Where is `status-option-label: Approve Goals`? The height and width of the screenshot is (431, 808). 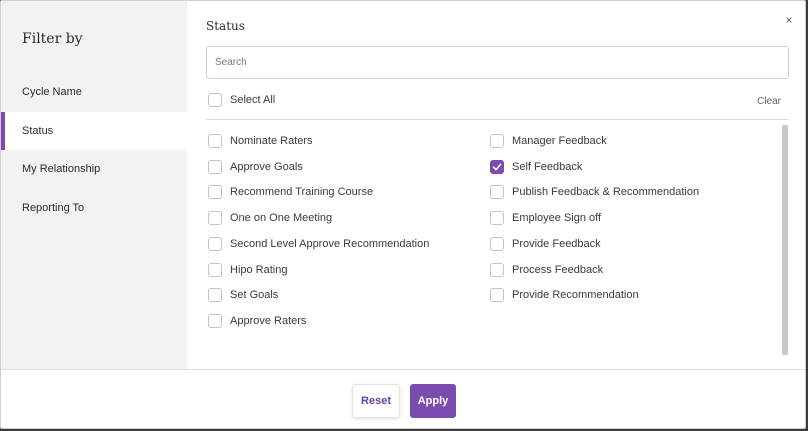 status-option-label: Approve Goals is located at coordinates (266, 166).